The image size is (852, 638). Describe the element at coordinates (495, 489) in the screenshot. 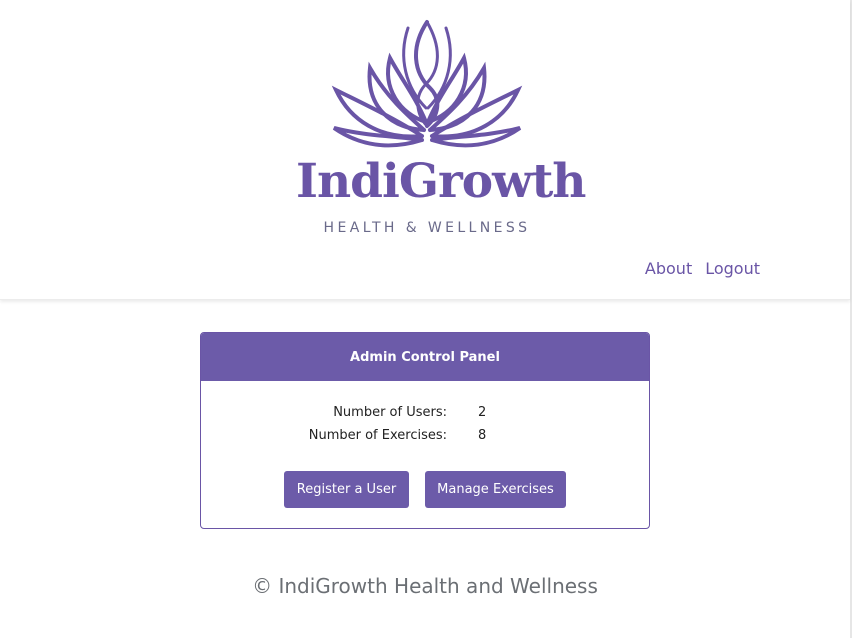

I see `manage-exercises-button: Manage Exercises` at that location.